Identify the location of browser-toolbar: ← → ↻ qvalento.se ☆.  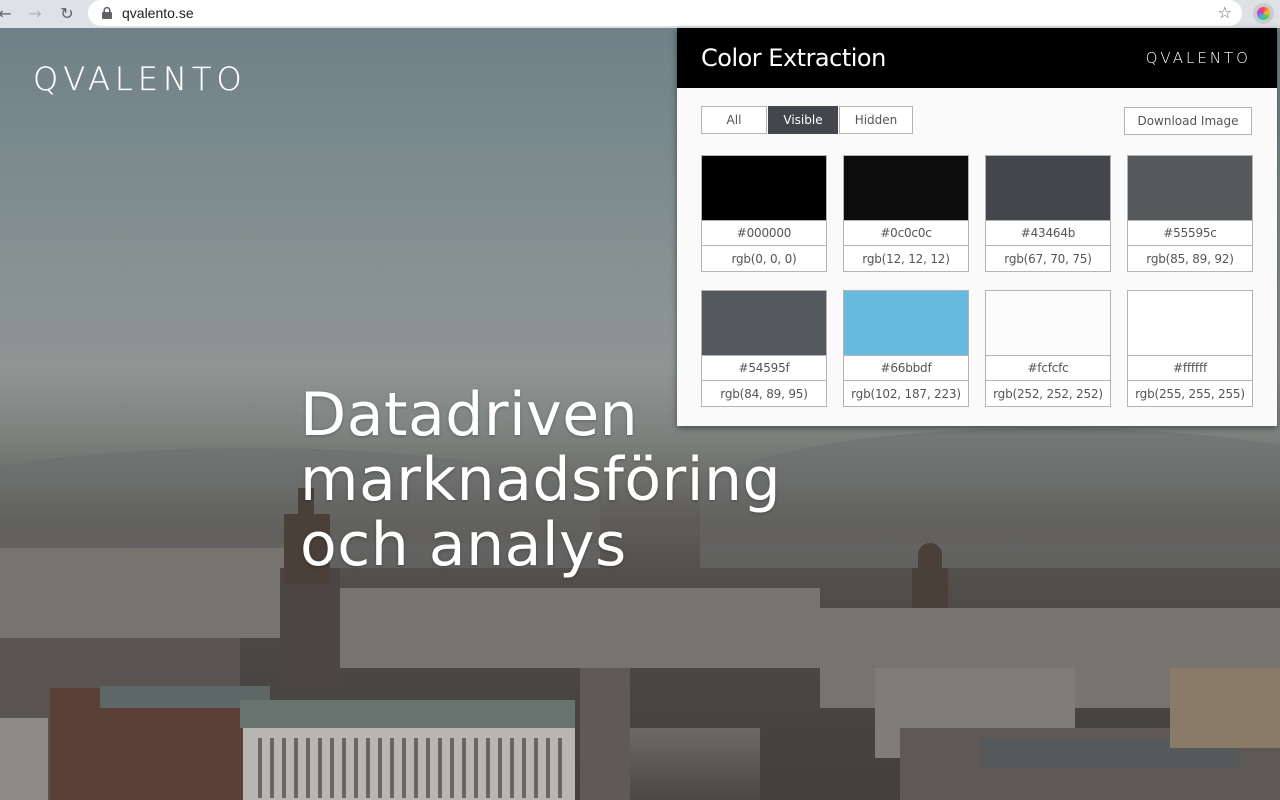
(640, 14).